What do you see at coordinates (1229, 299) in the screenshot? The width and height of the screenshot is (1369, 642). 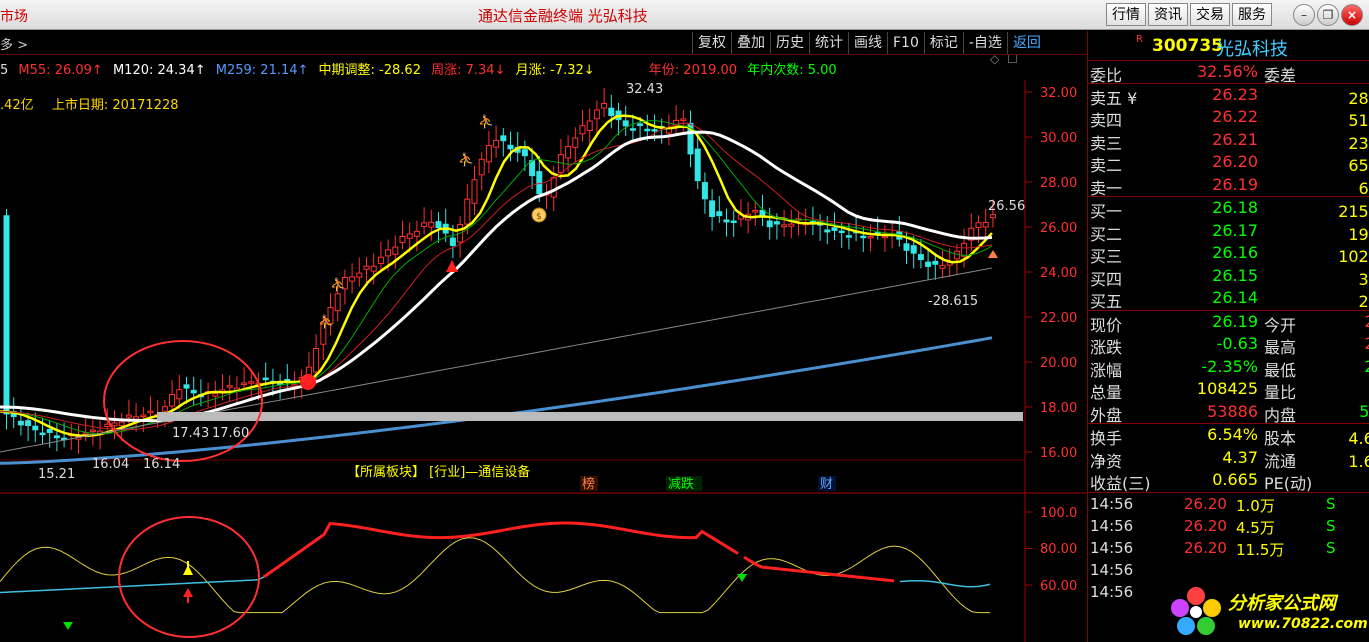 I see `quote-row: 买五26.142.6万` at bounding box center [1229, 299].